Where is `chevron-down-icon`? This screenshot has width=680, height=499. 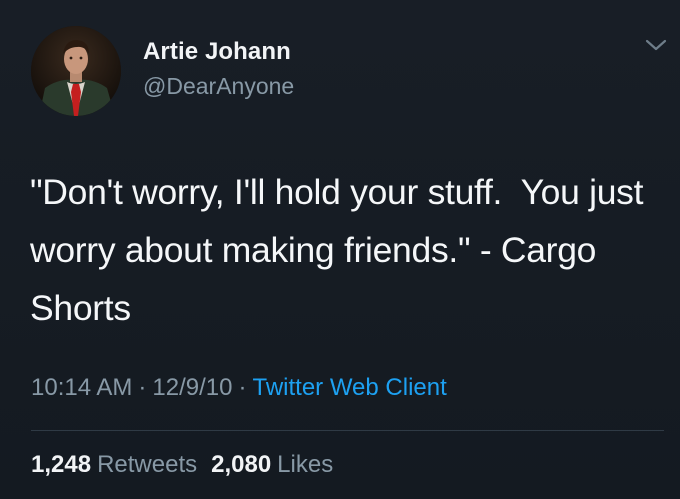 chevron-down-icon is located at coordinates (656, 45).